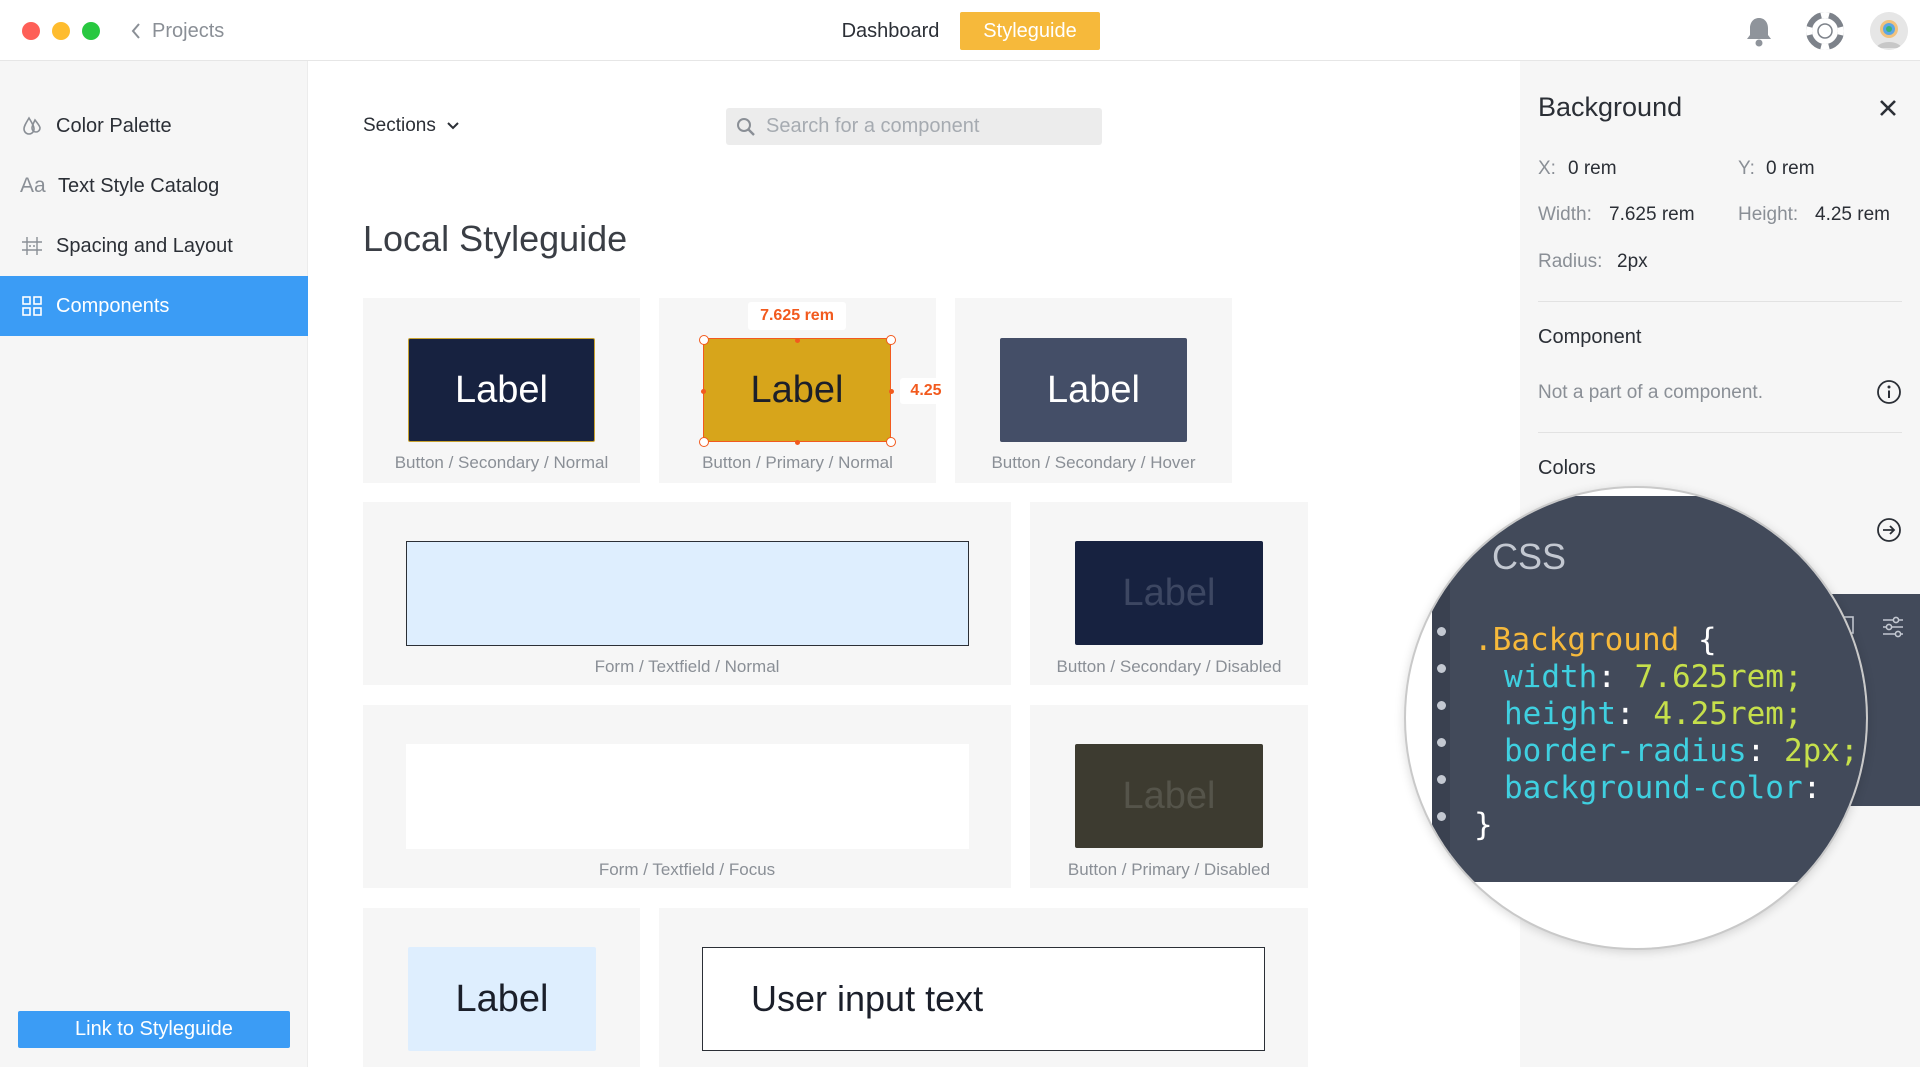 The height and width of the screenshot is (1067, 1920). I want to click on css-prop: background-color, so click(1653, 788).